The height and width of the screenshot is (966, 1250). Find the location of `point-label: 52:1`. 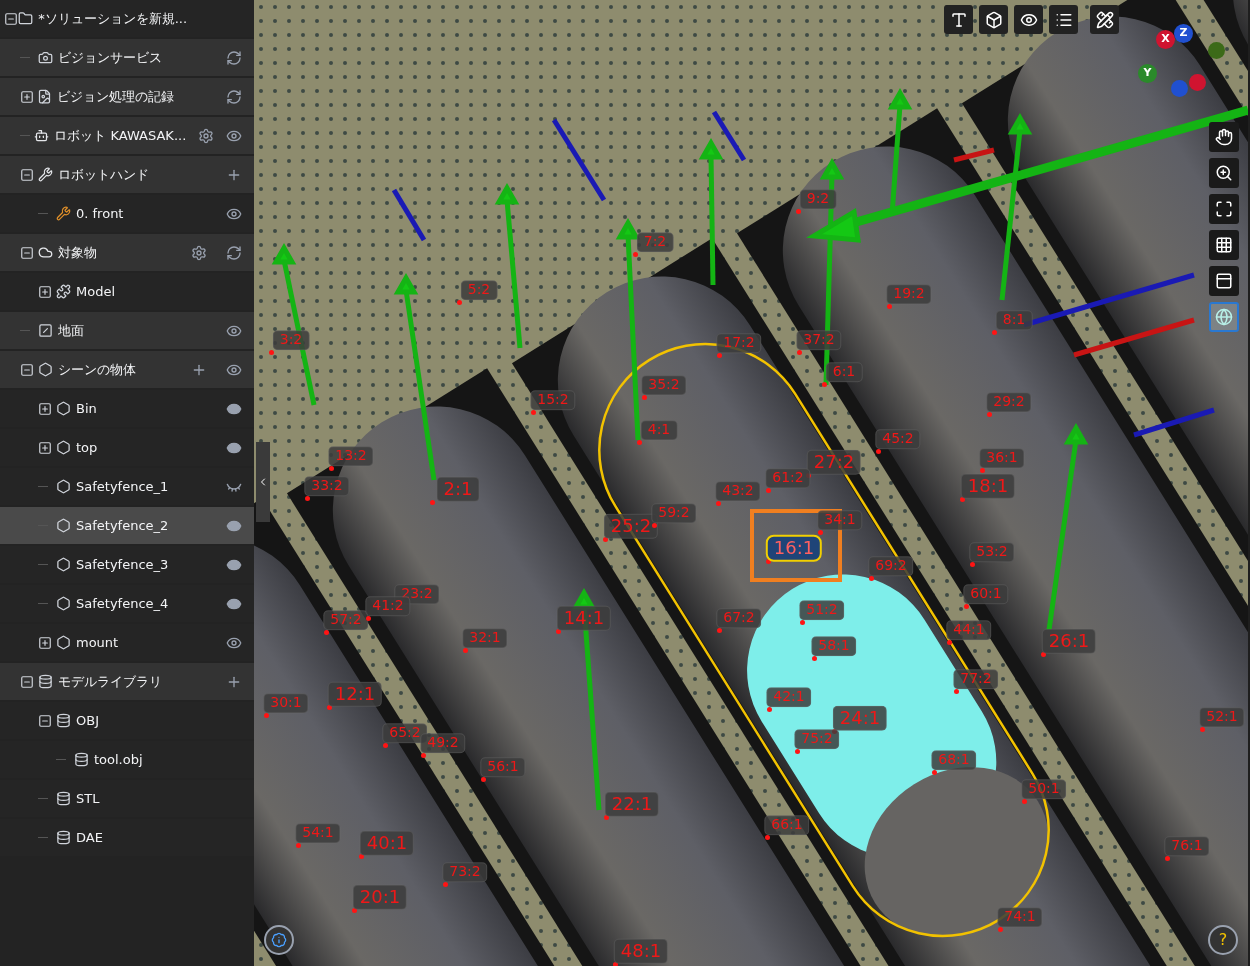

point-label: 52:1 is located at coordinates (1222, 717).